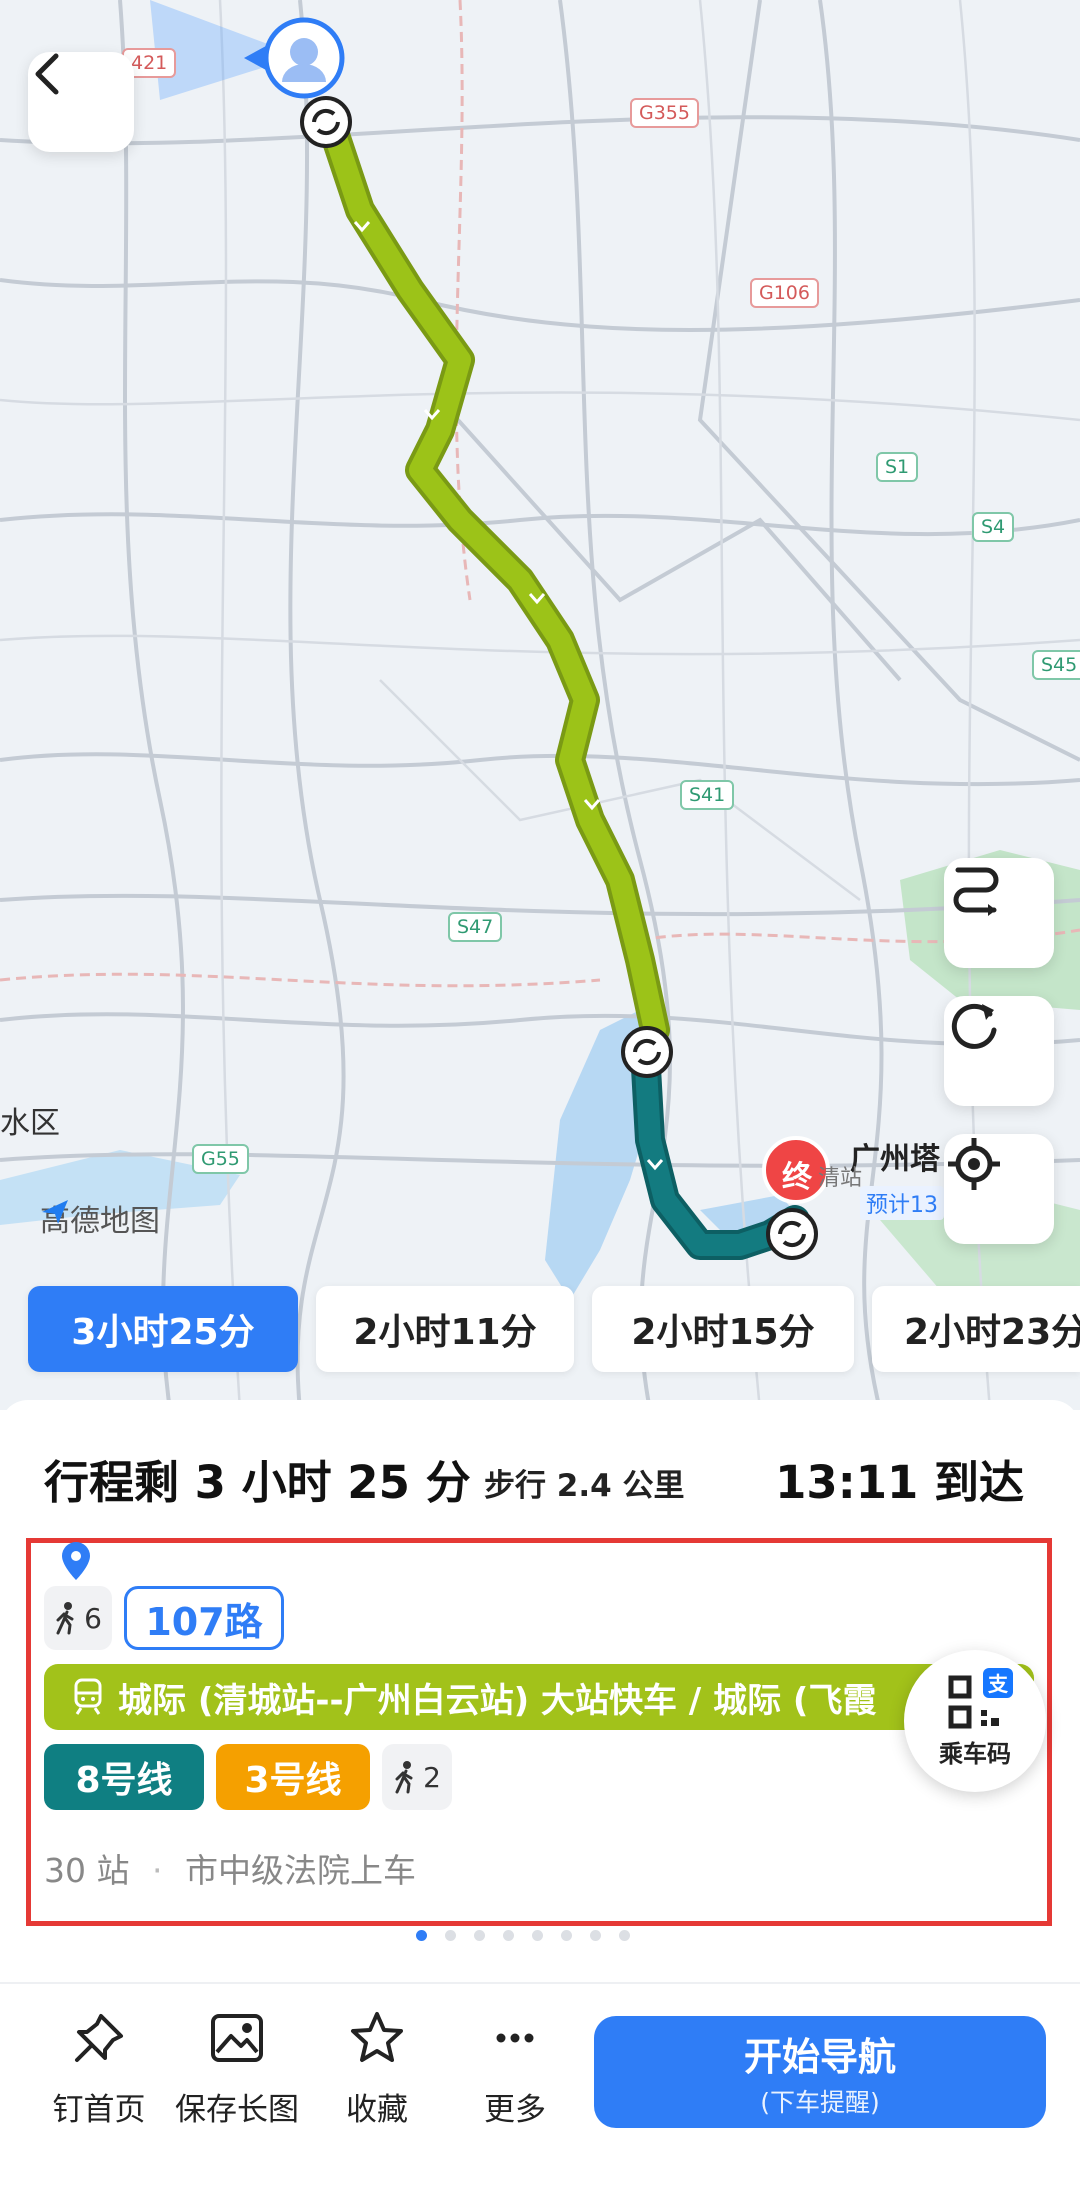 Image resolution: width=1080 pixels, height=2201 pixels. Describe the element at coordinates (664, 113) in the screenshot. I see `road-tag: G355` at that location.